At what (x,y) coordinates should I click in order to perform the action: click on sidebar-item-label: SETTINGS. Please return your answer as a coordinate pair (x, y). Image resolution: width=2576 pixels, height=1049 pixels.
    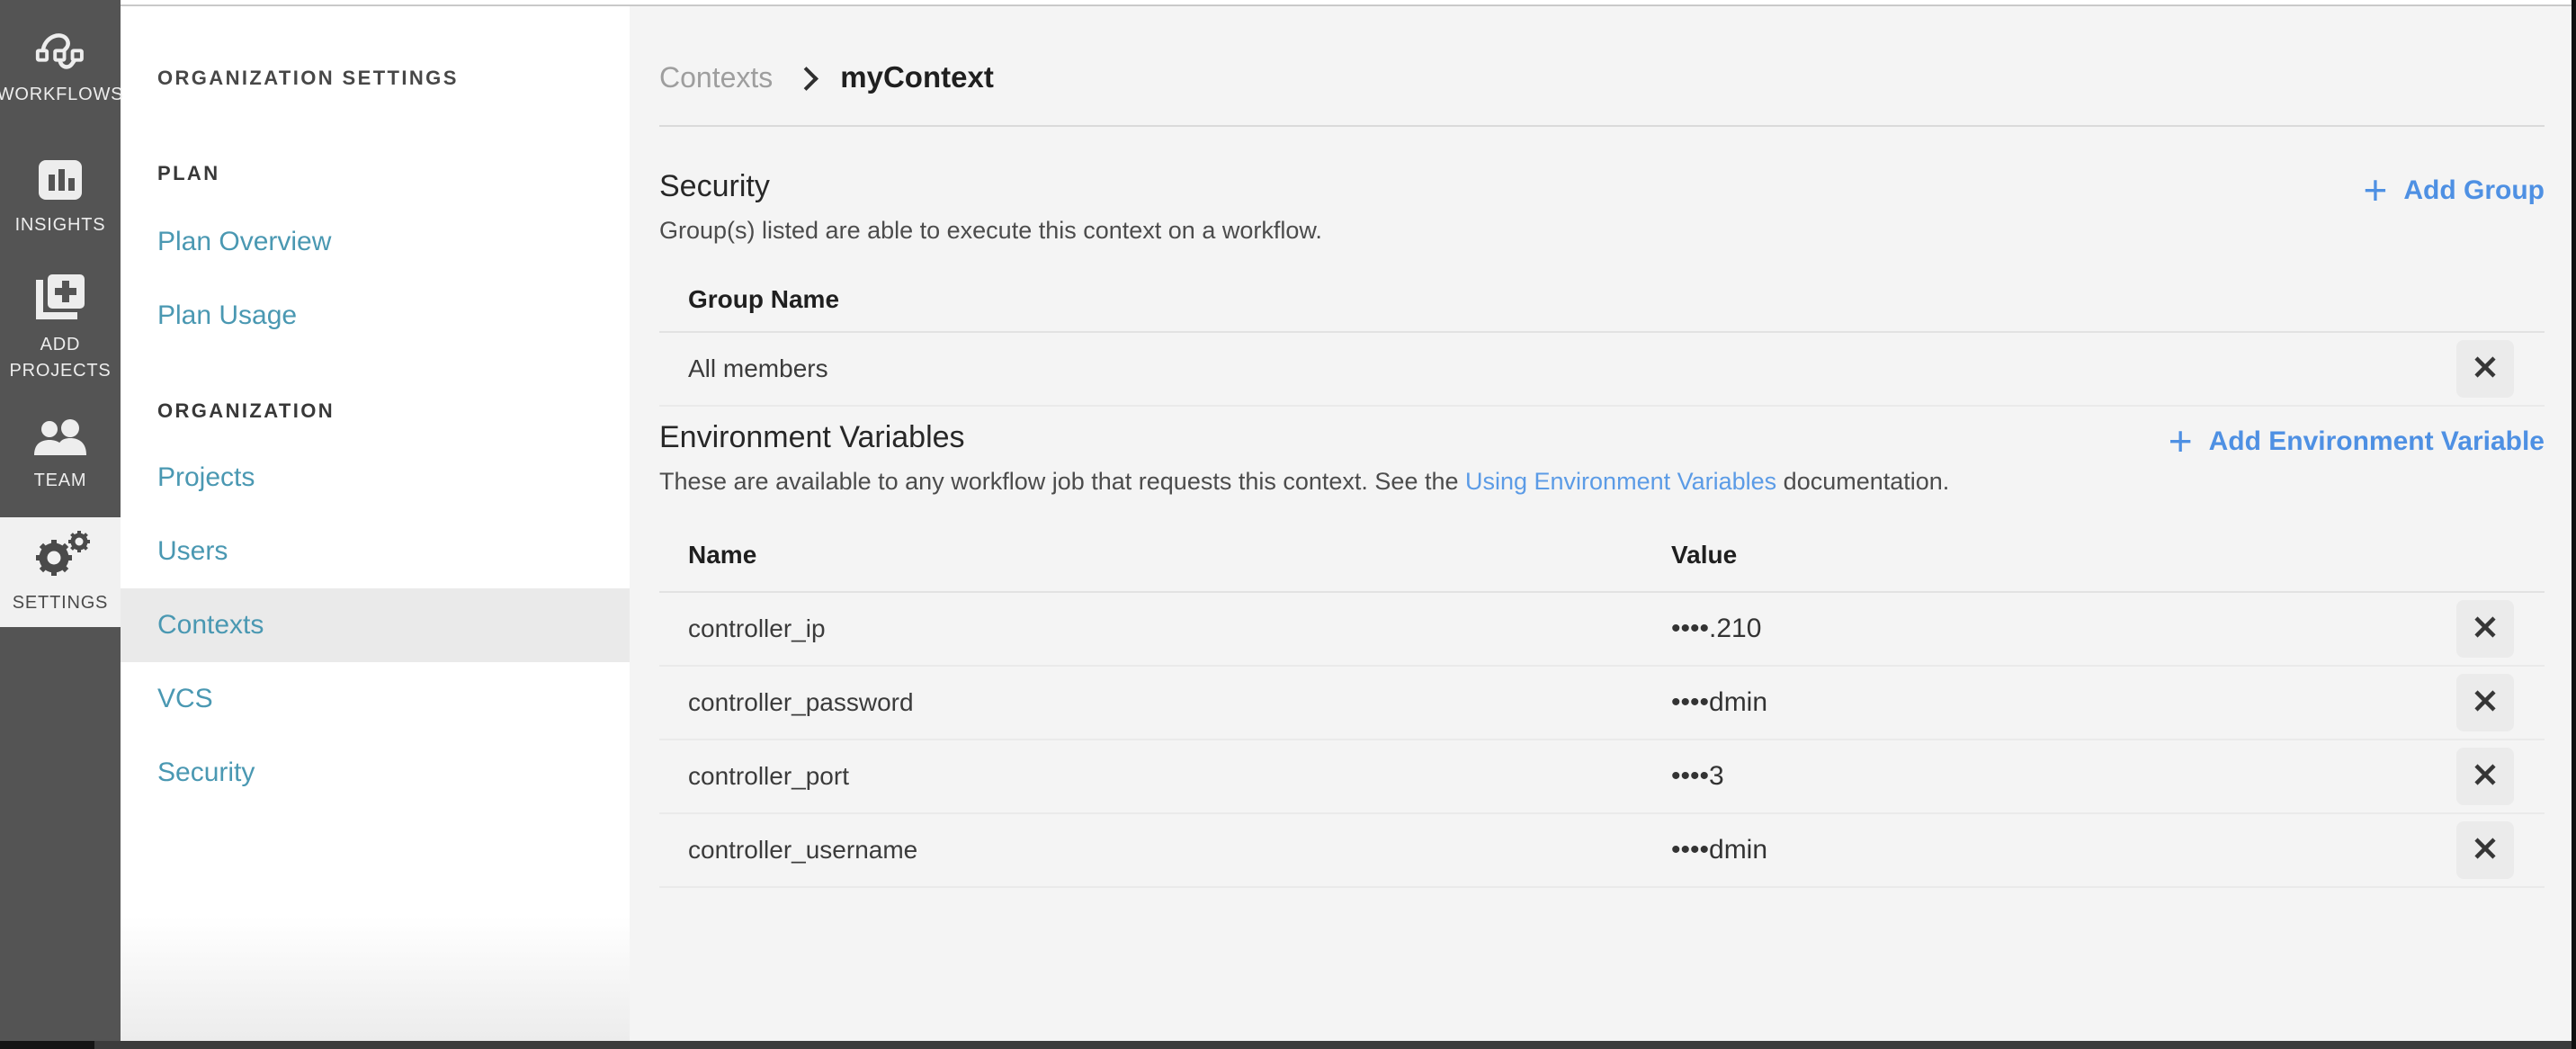
    Looking at the image, I should click on (60, 602).